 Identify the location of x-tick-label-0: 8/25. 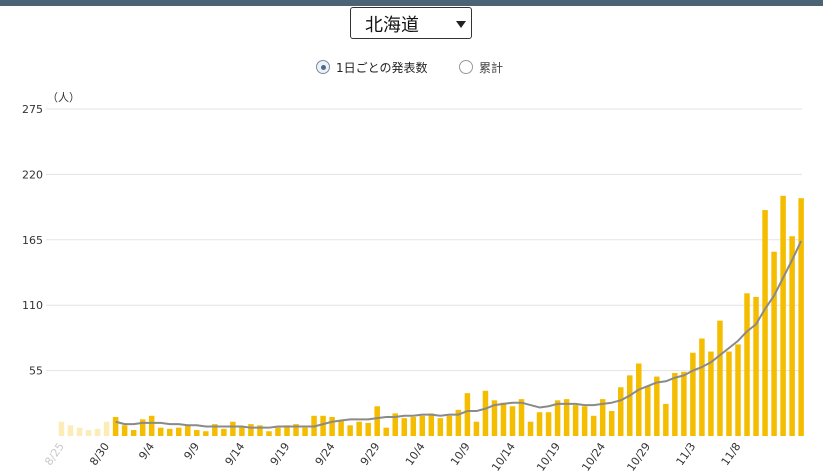
(54, 454).